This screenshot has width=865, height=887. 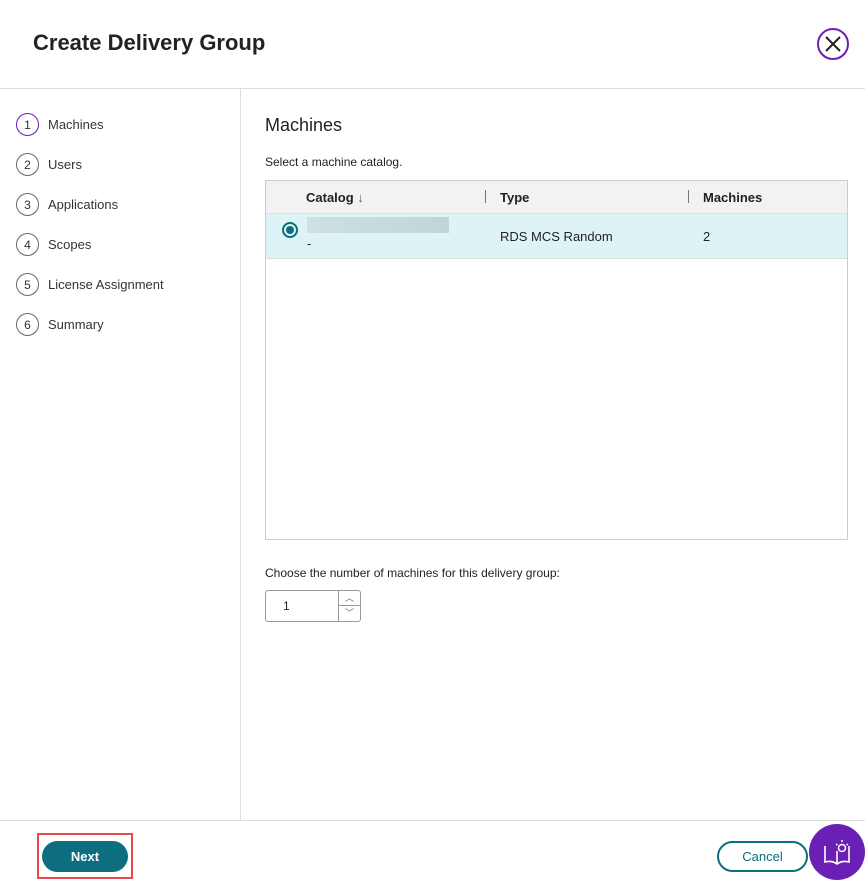 I want to click on step-label: Summary, so click(x=76, y=324).